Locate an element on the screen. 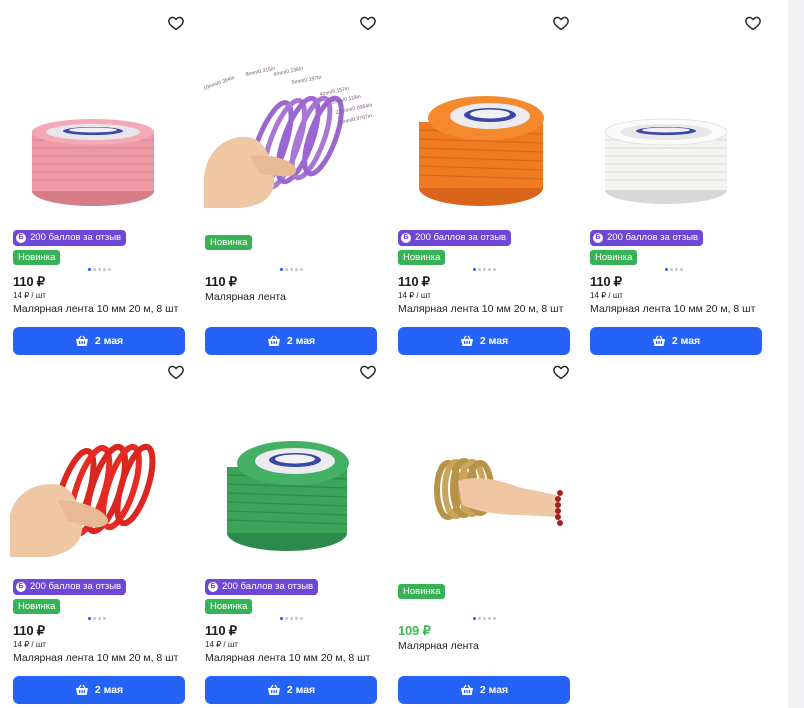  svg-text: 2mm/0.0787in is located at coordinates (356, 119).